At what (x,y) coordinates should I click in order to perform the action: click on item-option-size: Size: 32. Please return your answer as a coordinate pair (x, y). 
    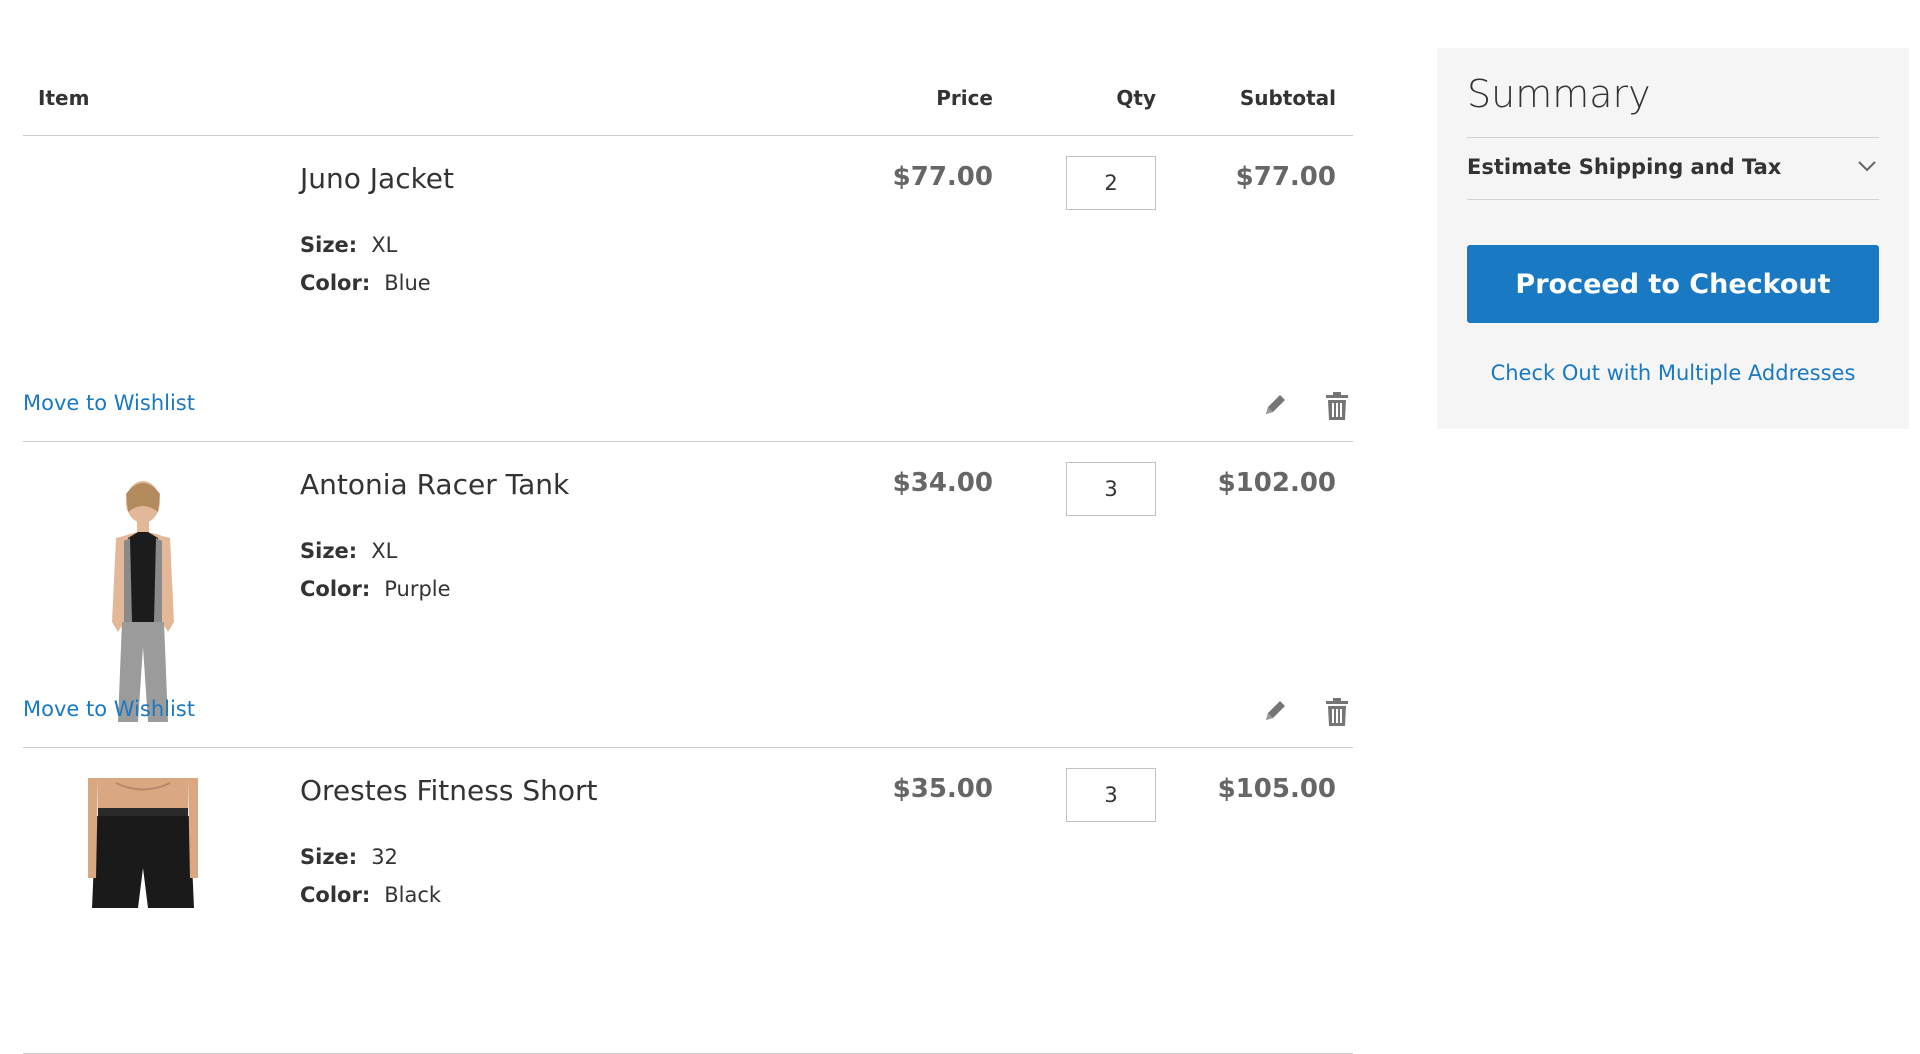
    Looking at the image, I should click on (349, 857).